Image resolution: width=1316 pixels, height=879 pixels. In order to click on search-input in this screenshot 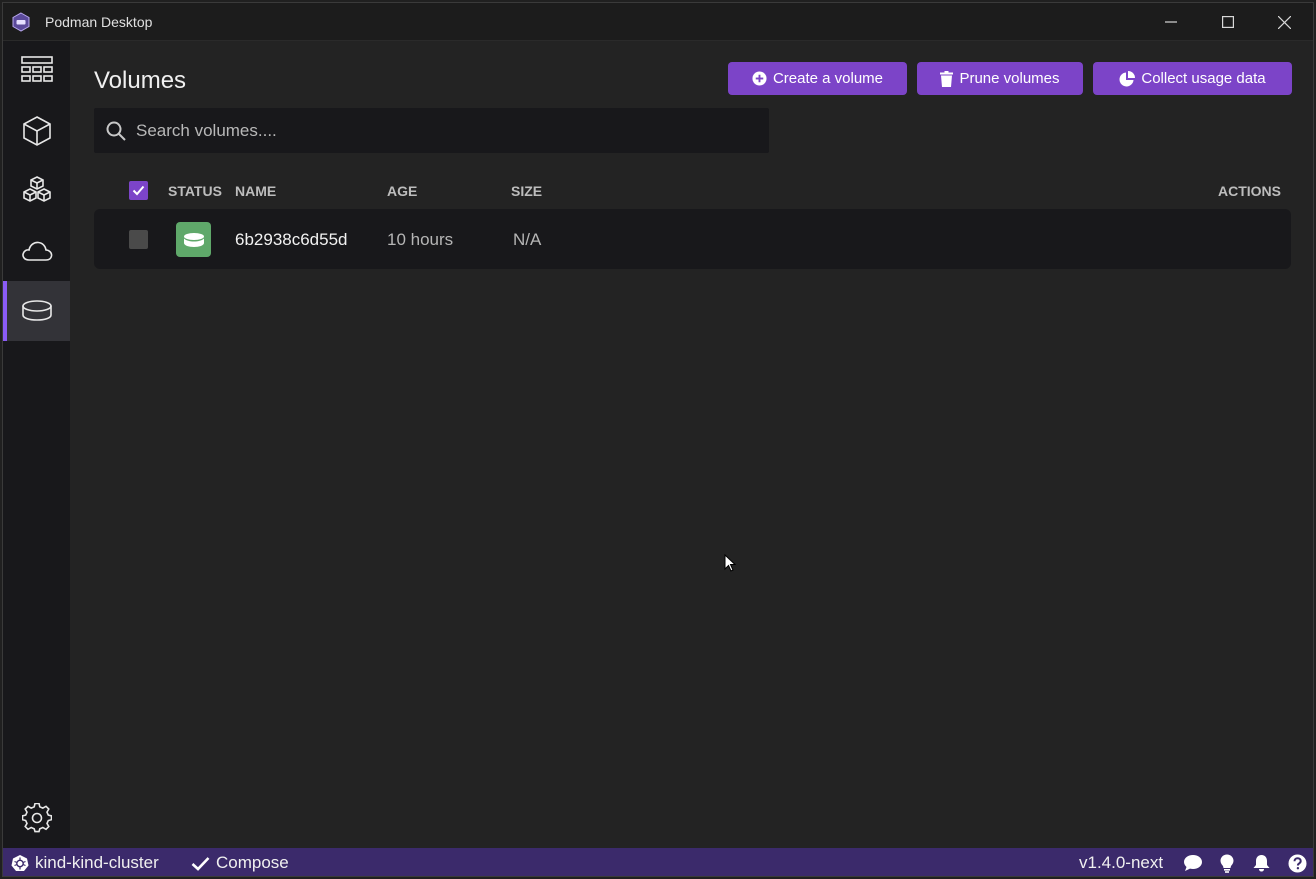, I will do `click(436, 130)`.